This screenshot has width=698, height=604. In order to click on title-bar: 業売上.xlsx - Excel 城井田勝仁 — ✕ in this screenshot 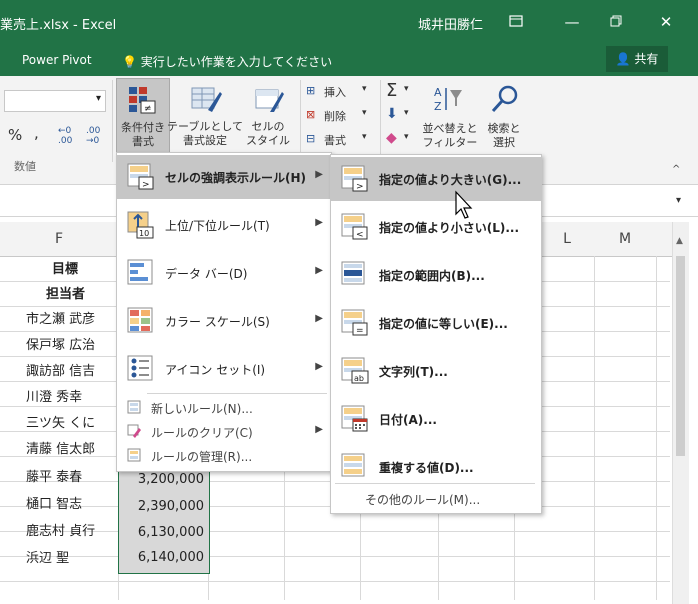, I will do `click(349, 21)`.